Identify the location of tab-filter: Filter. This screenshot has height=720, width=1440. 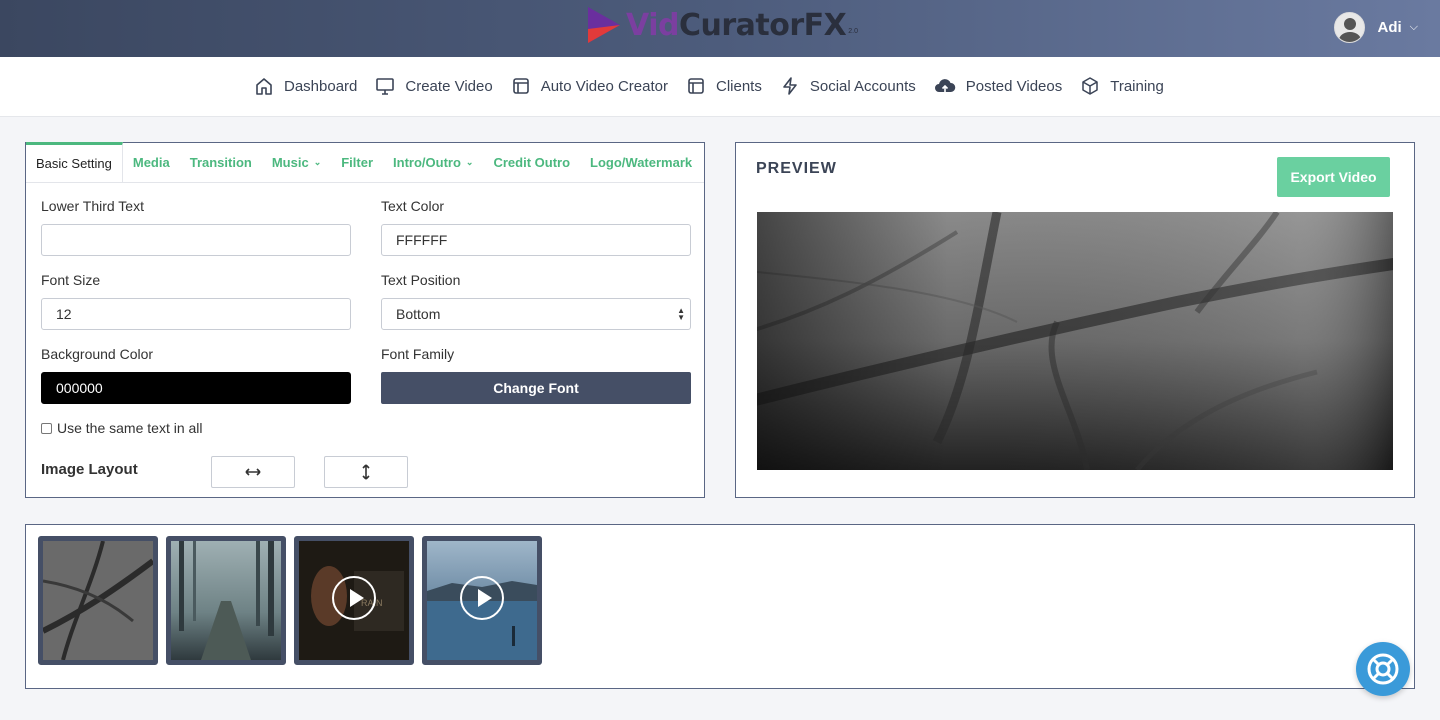
(357, 162).